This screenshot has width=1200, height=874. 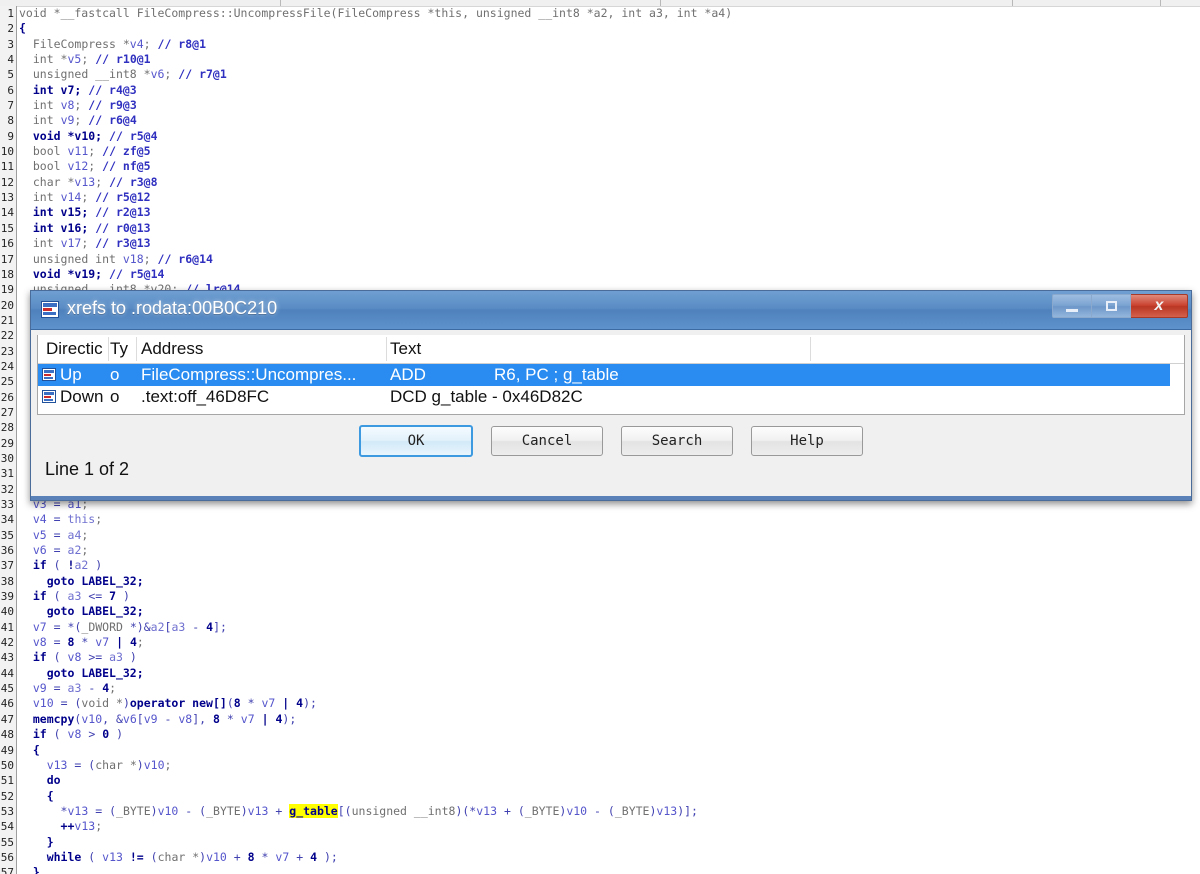 I want to click on code-line-text: int v9; // r6@4, so click(x=84, y=120).